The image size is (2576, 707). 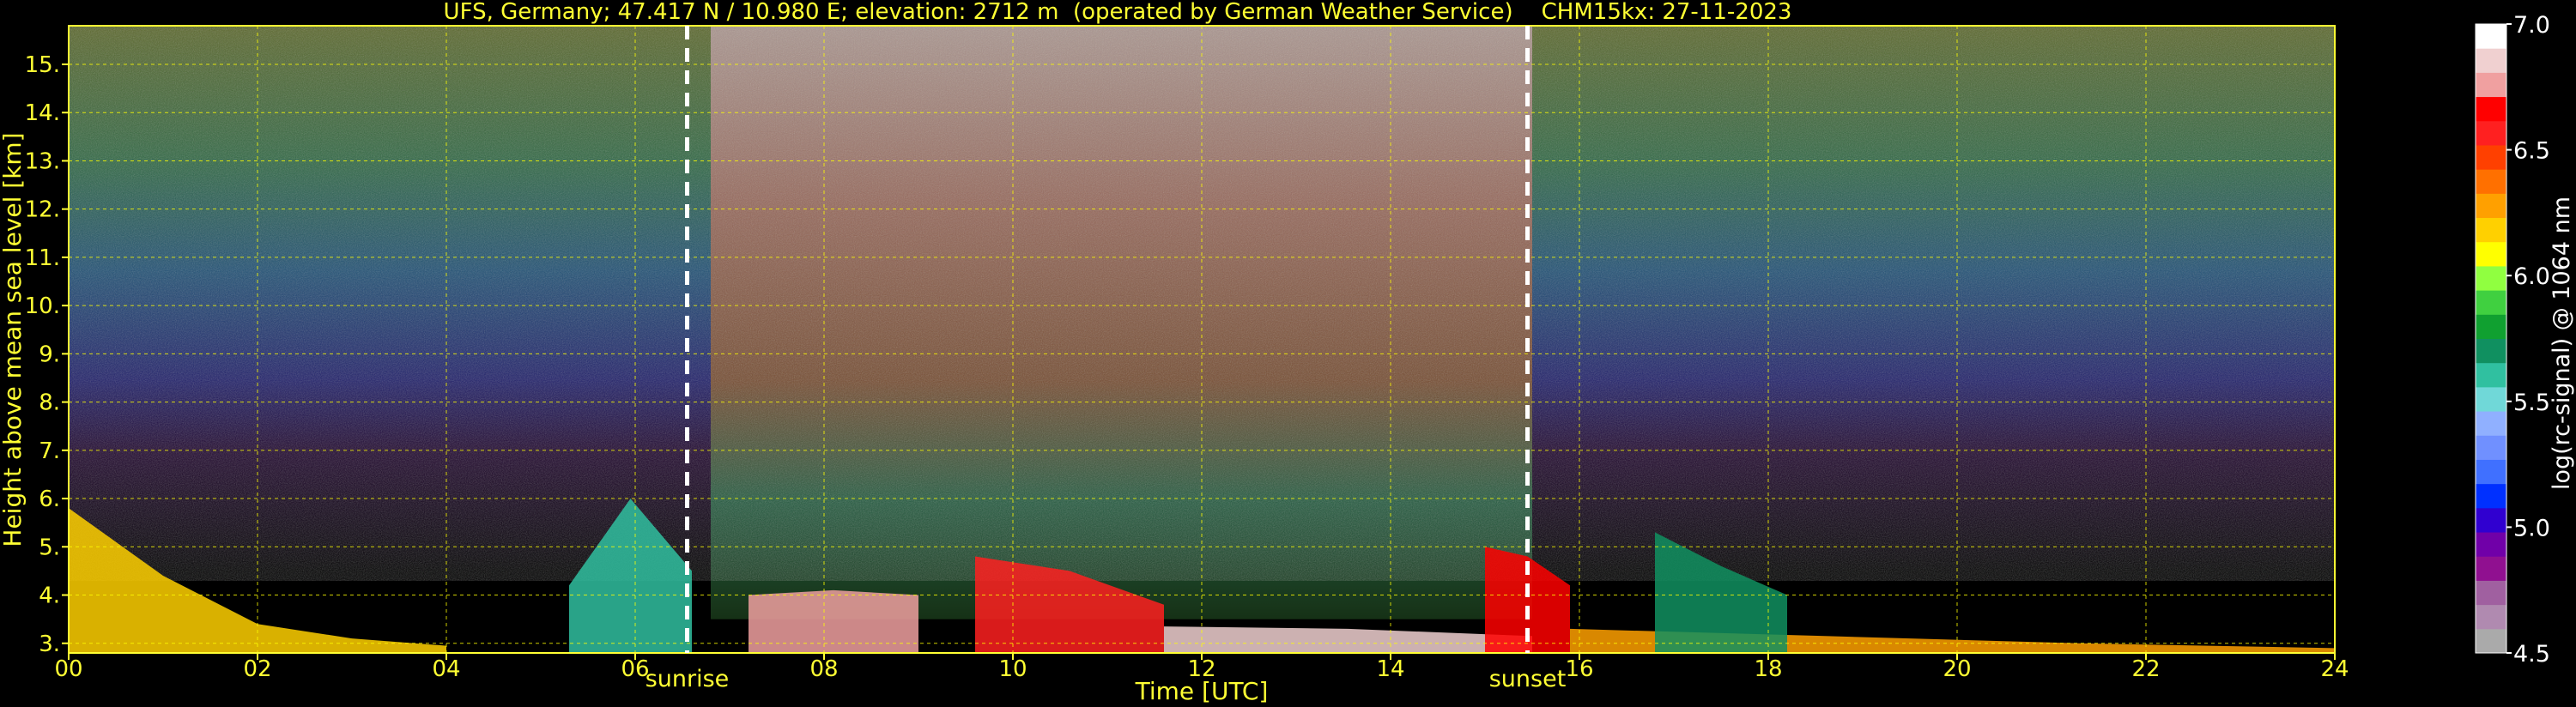 What do you see at coordinates (2531, 528) in the screenshot?
I see `colorbar-tick-label: 5.0` at bounding box center [2531, 528].